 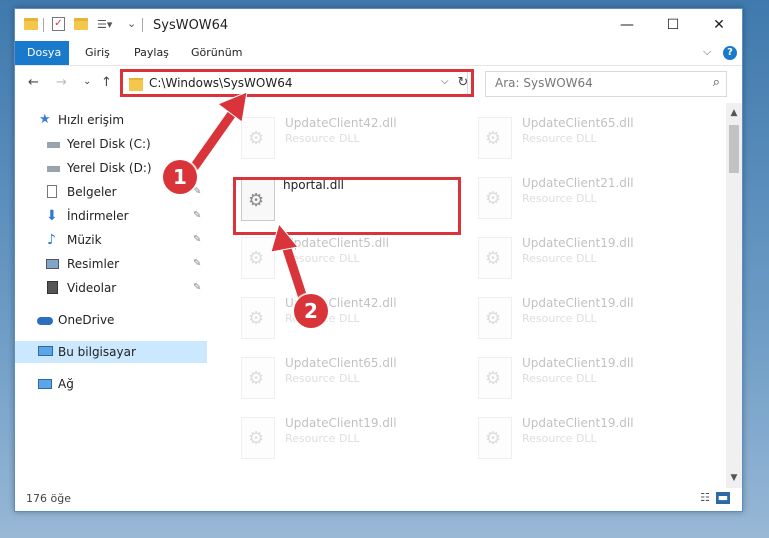 I want to click on videos-icon, so click(x=52, y=287).